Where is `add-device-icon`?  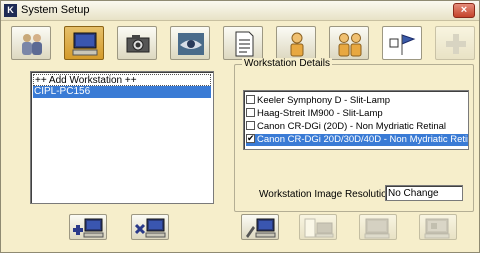
add-device-icon is located at coordinates (319, 228).